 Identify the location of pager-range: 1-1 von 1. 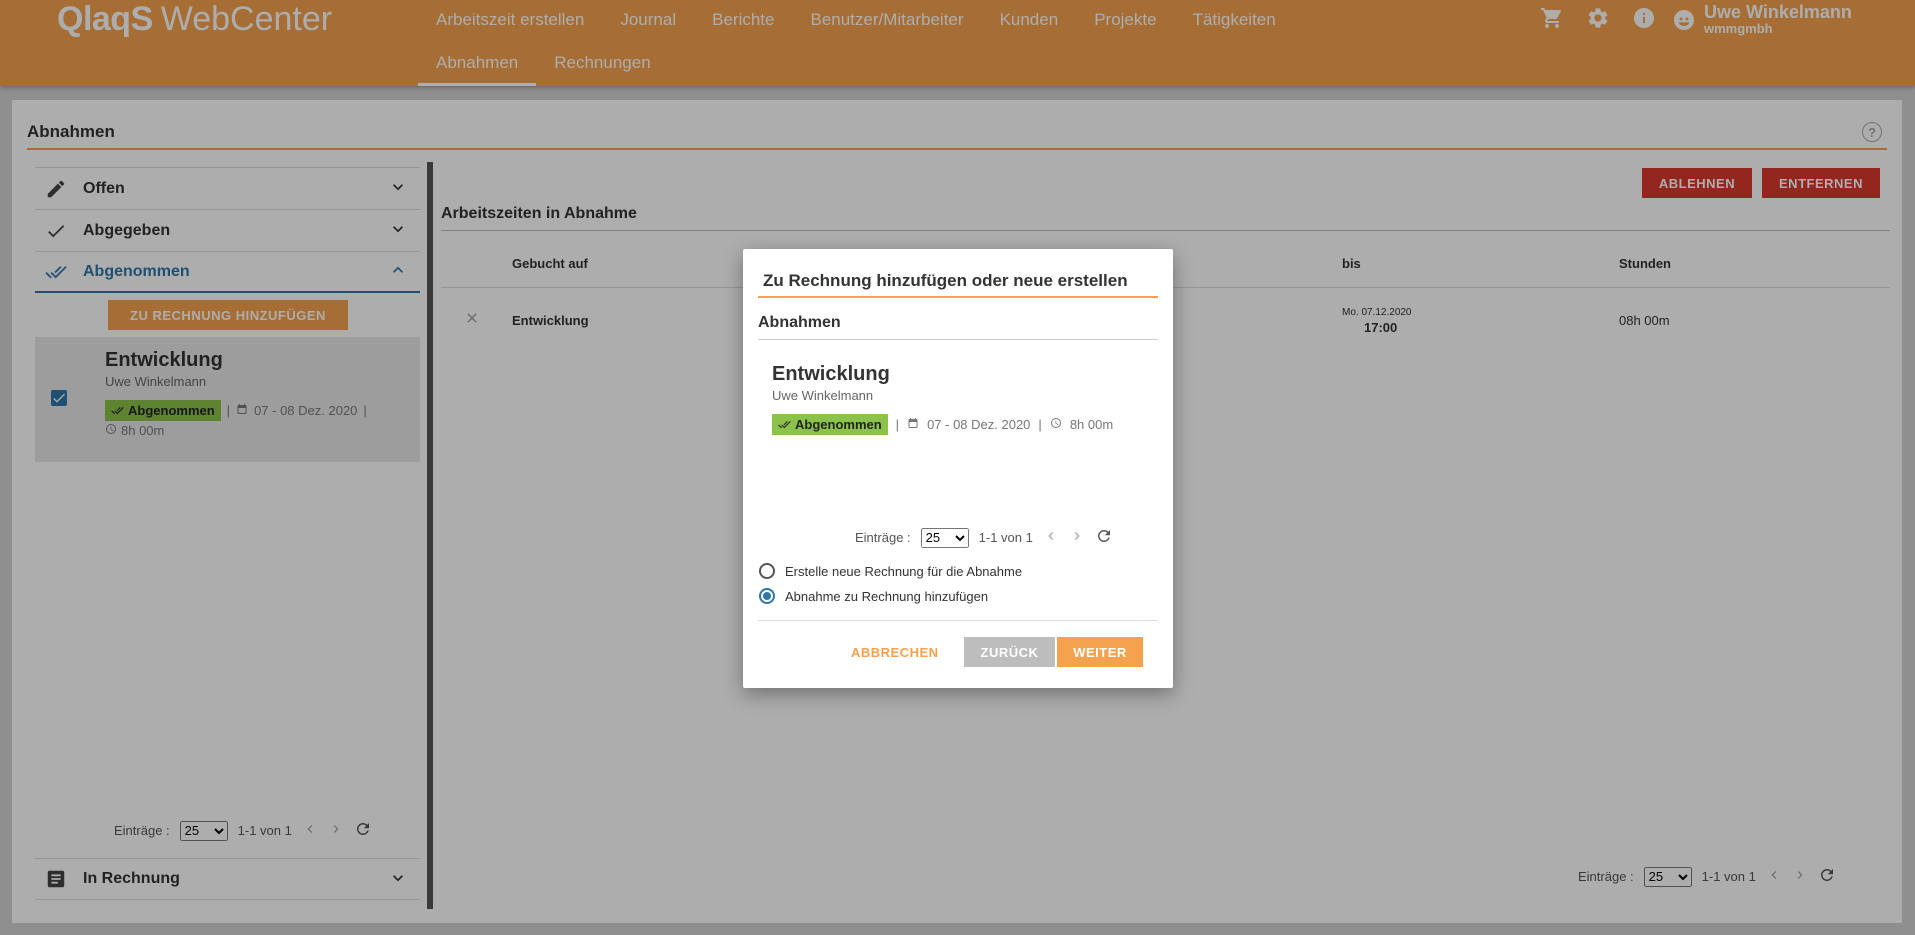
(1005, 537).